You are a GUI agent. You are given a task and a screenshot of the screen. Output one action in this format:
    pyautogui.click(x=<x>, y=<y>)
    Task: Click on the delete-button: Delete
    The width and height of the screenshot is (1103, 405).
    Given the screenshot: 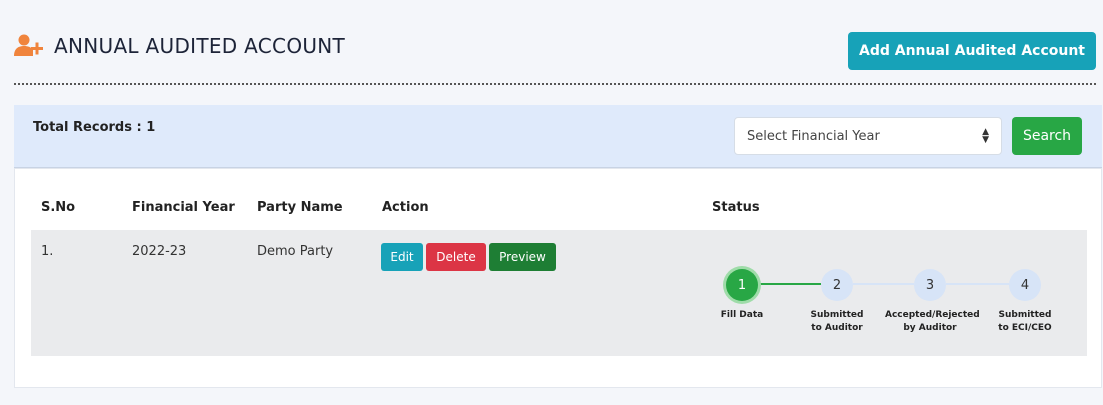 What is the action you would take?
    pyautogui.click(x=456, y=257)
    